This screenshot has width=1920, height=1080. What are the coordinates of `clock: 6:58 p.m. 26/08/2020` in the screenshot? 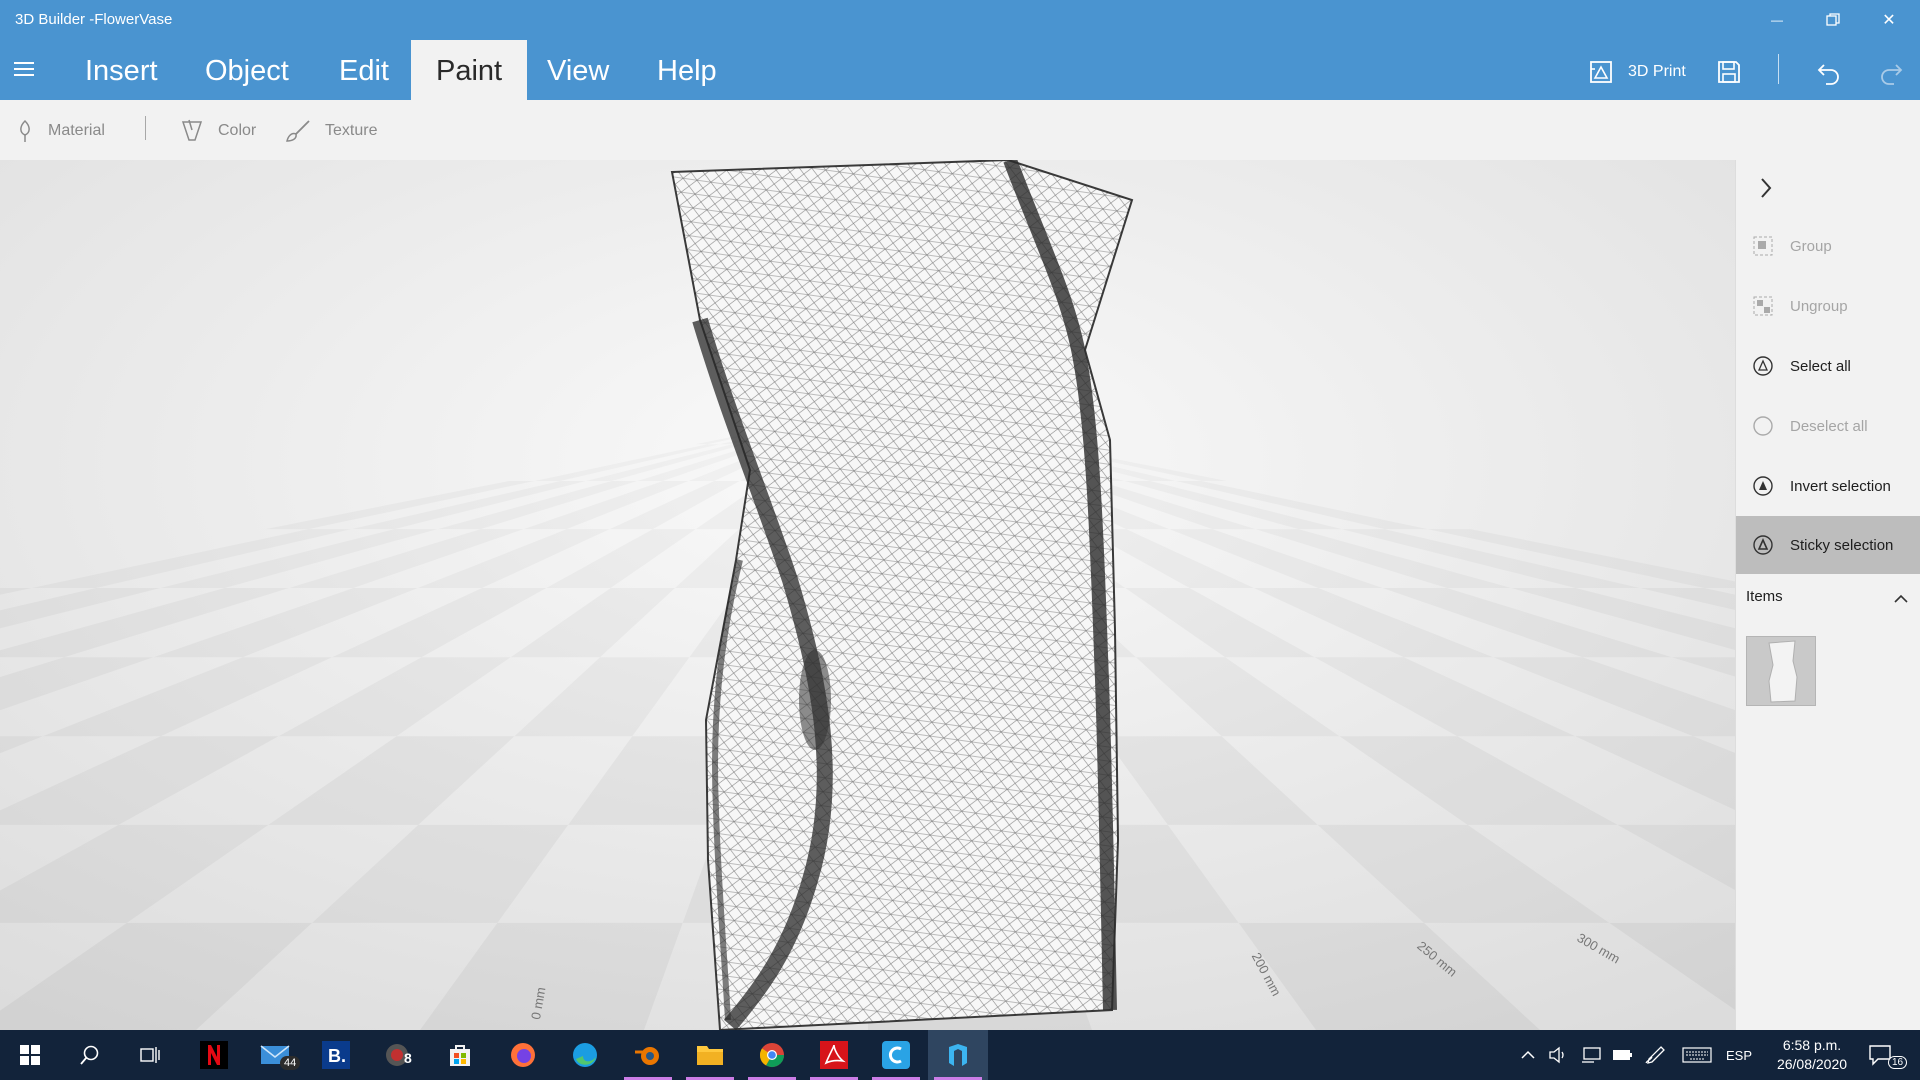 It's located at (1812, 1055).